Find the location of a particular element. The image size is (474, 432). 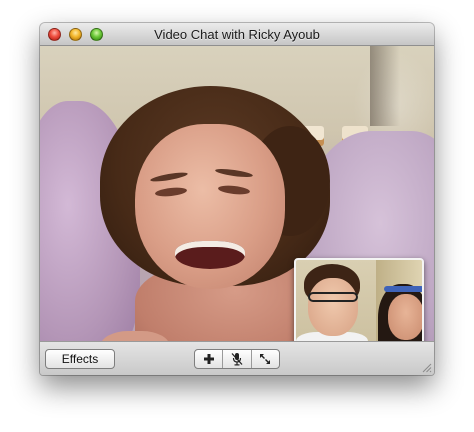

plus-icon is located at coordinates (208, 359).